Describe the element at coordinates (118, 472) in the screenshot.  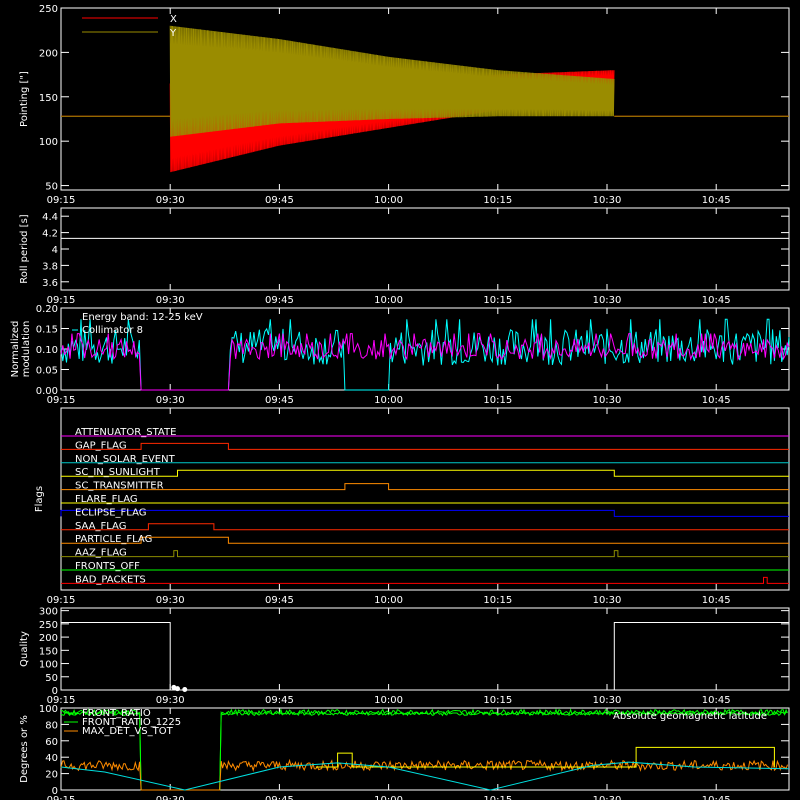
I see `flag-sc-in-sunlight-label: SC_IN_SUNLIGHT` at that location.